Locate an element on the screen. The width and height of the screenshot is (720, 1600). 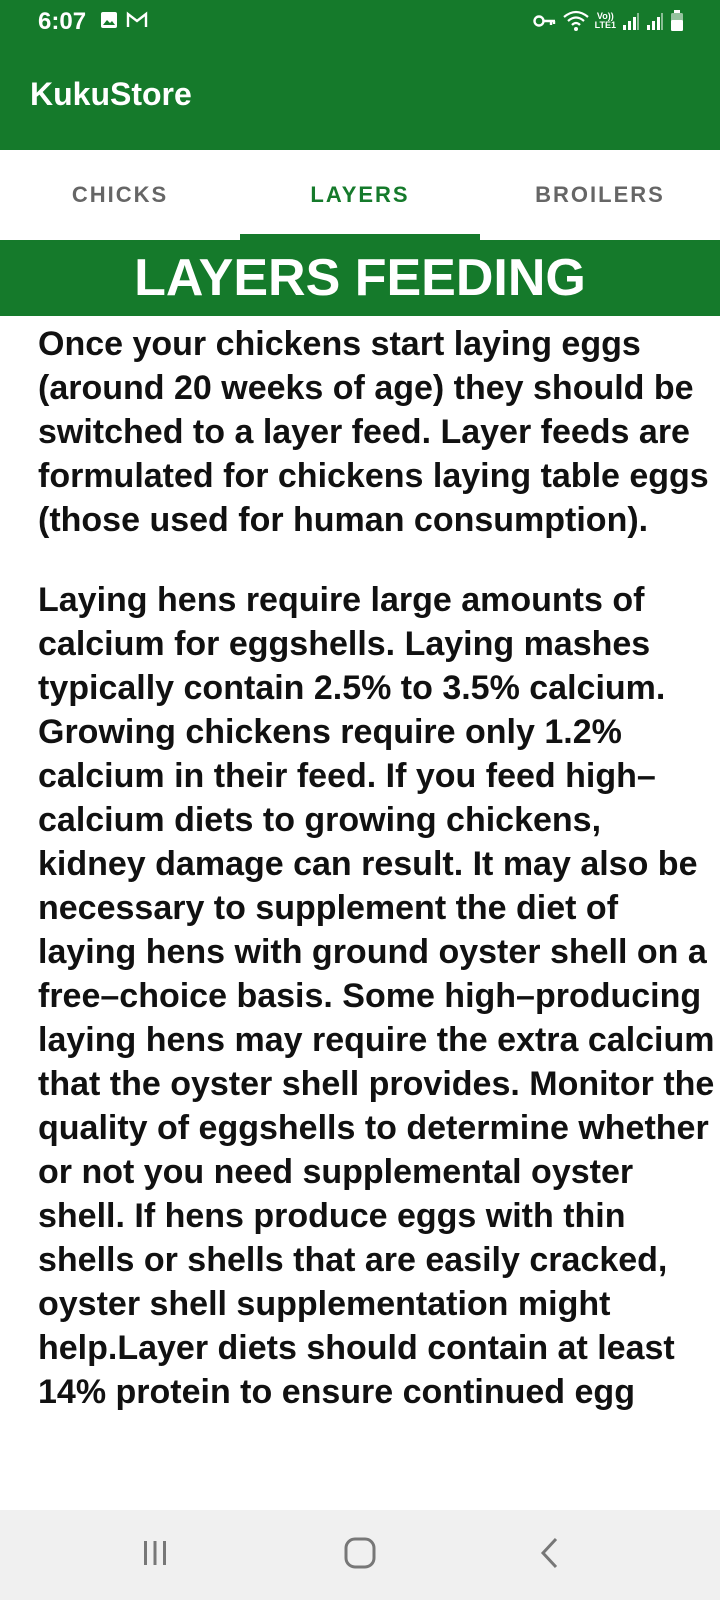
lte-label-bottom: LTE1 is located at coordinates (605, 25).